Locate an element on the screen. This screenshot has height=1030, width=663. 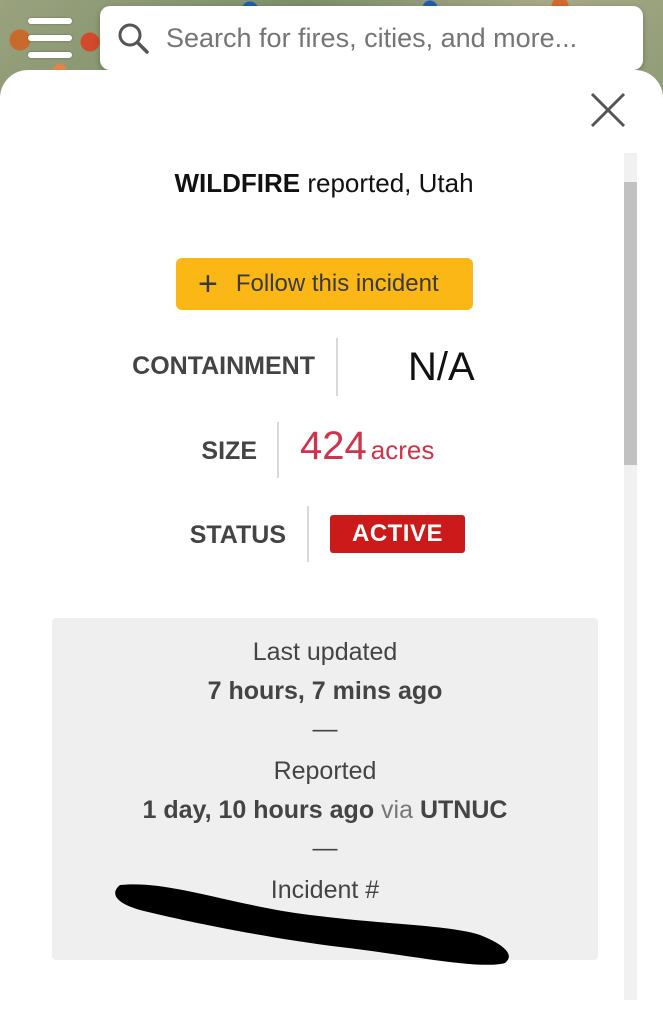
search-bar is located at coordinates (371, 38).